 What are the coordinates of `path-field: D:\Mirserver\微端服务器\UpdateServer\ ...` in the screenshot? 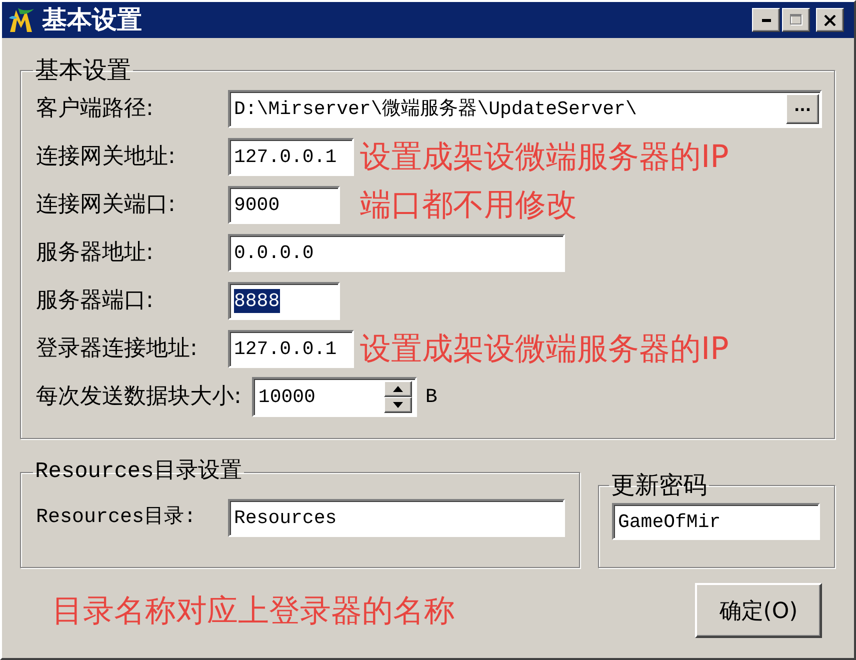 It's located at (525, 109).